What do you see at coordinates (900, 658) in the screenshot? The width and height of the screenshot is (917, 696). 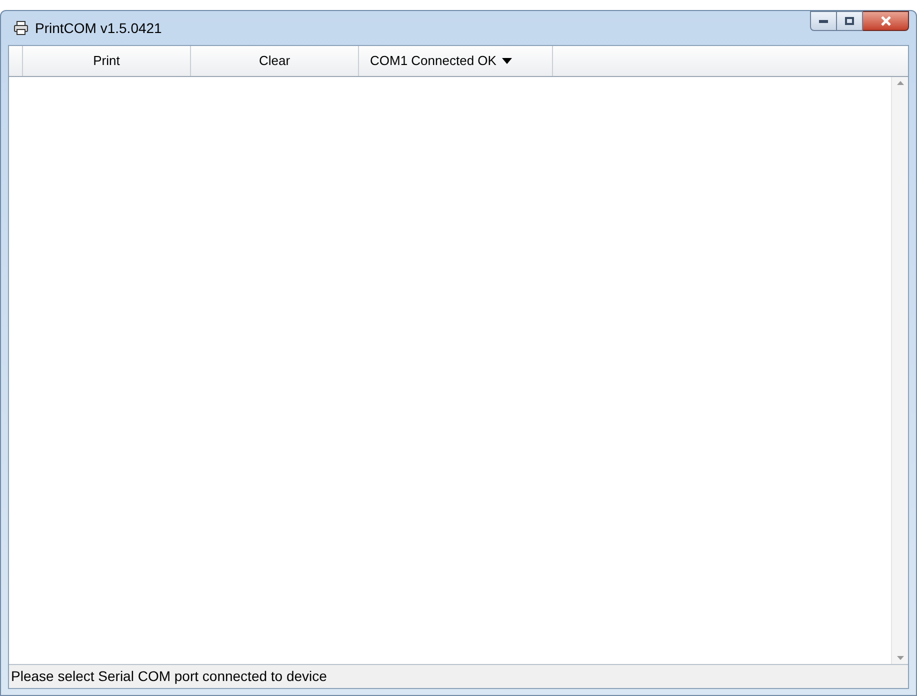 I see `down-arrow-icon` at bounding box center [900, 658].